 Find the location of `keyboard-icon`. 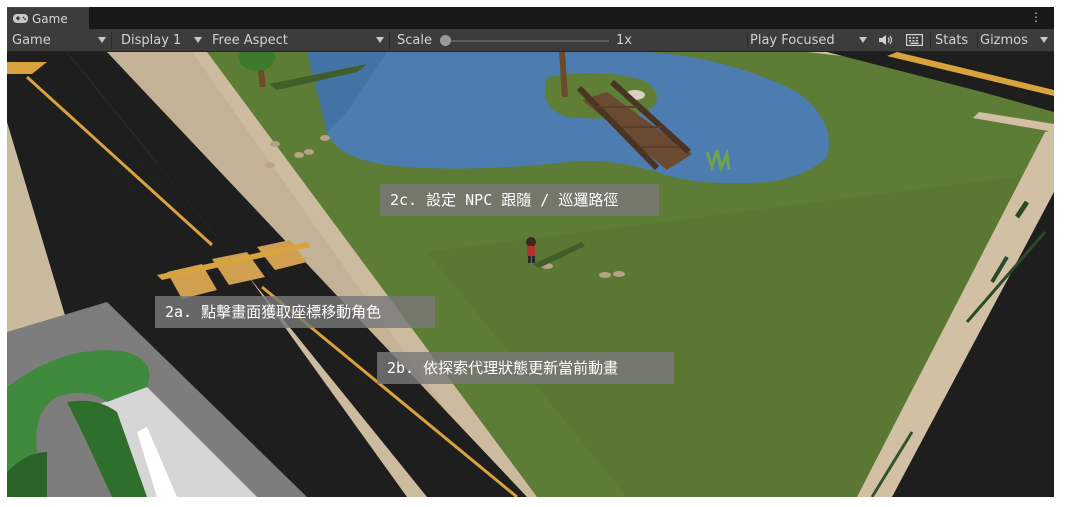

keyboard-icon is located at coordinates (914, 40).